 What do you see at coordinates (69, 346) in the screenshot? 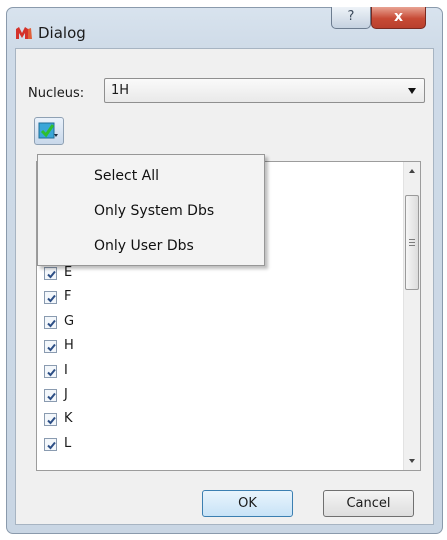
I see `list-item-label: H` at bounding box center [69, 346].